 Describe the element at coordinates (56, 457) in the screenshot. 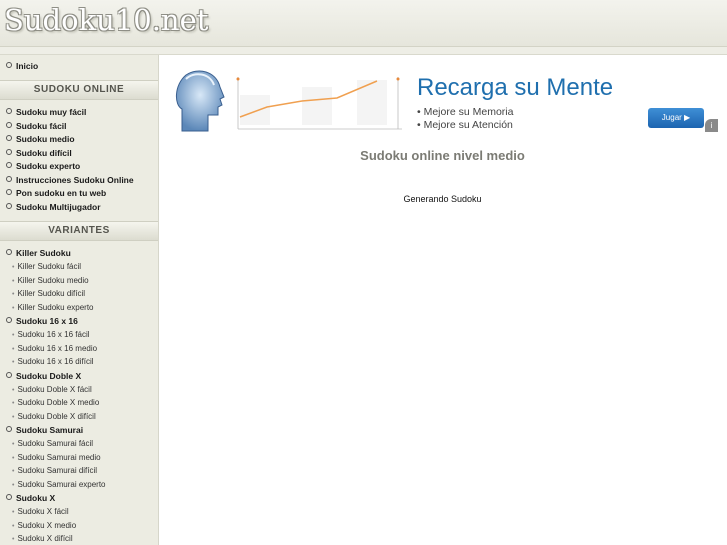

I see `sidebar-sublink: • Sudoku Samurai medio` at that location.